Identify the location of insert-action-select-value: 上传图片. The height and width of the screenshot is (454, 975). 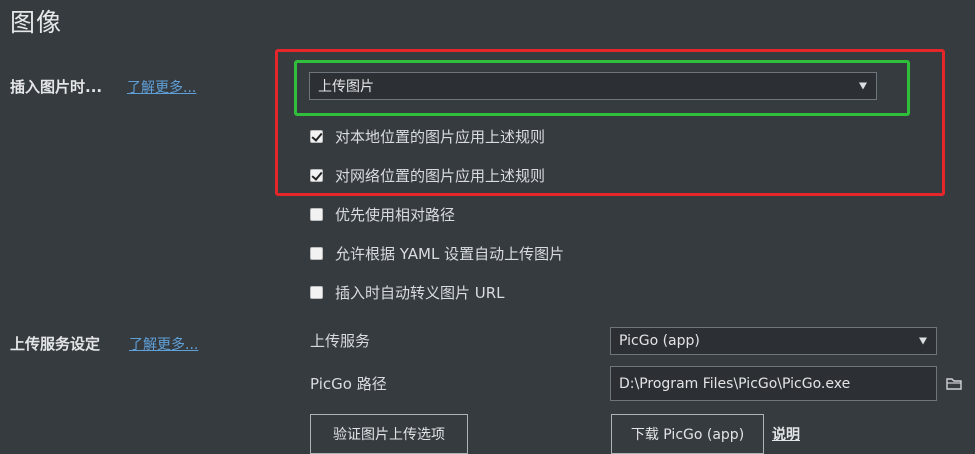
(346, 87).